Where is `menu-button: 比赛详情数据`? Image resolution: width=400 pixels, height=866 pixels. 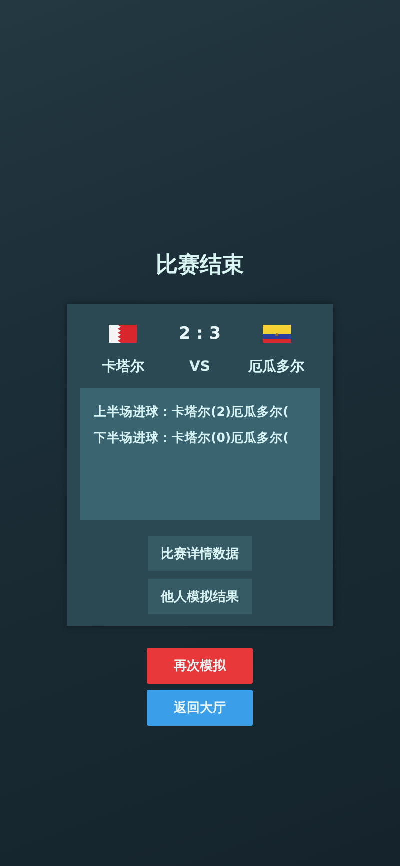 menu-button: 比赛详情数据 is located at coordinates (200, 553).